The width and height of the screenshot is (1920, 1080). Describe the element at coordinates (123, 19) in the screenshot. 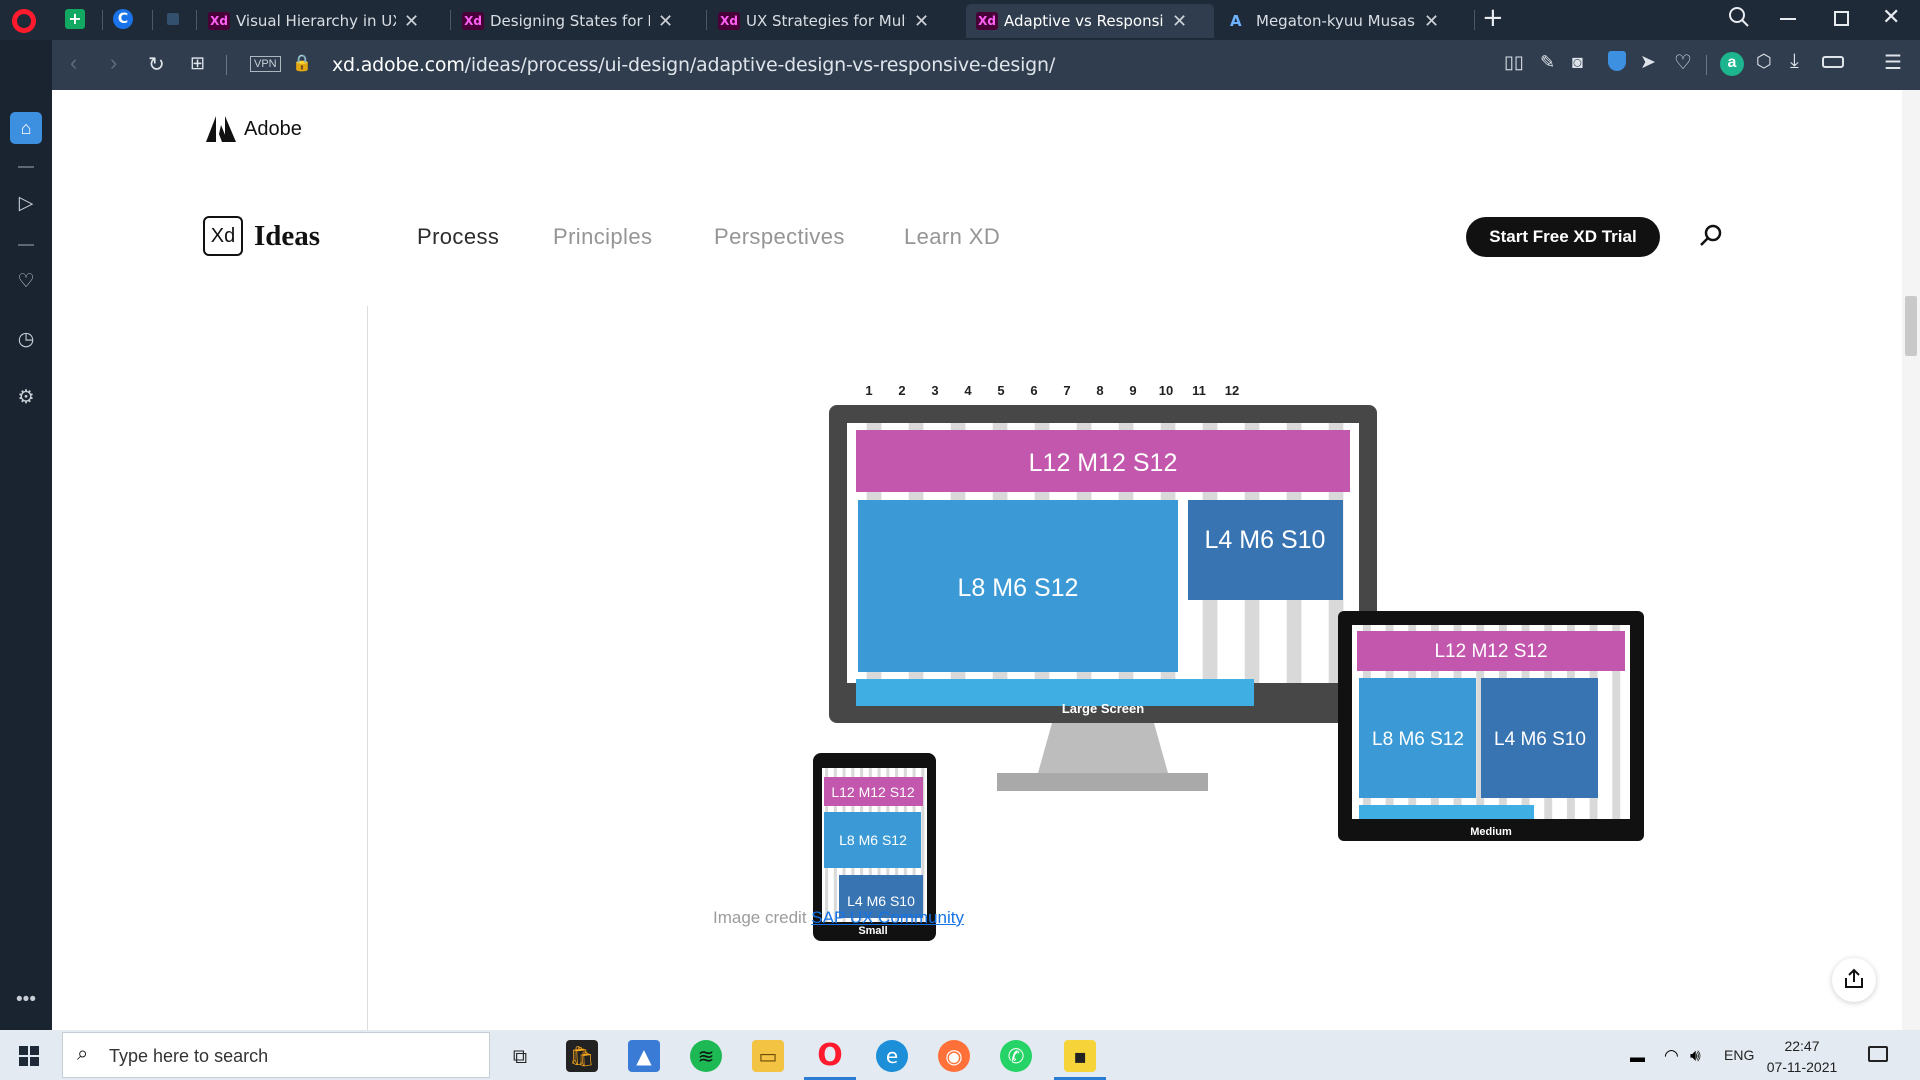

I see `cube-tab-icon: C` at that location.